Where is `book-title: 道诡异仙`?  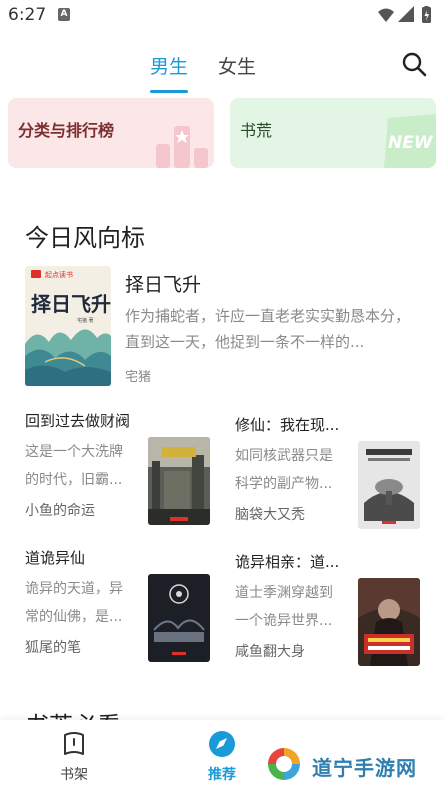 book-title: 道诡异仙 is located at coordinates (55, 558).